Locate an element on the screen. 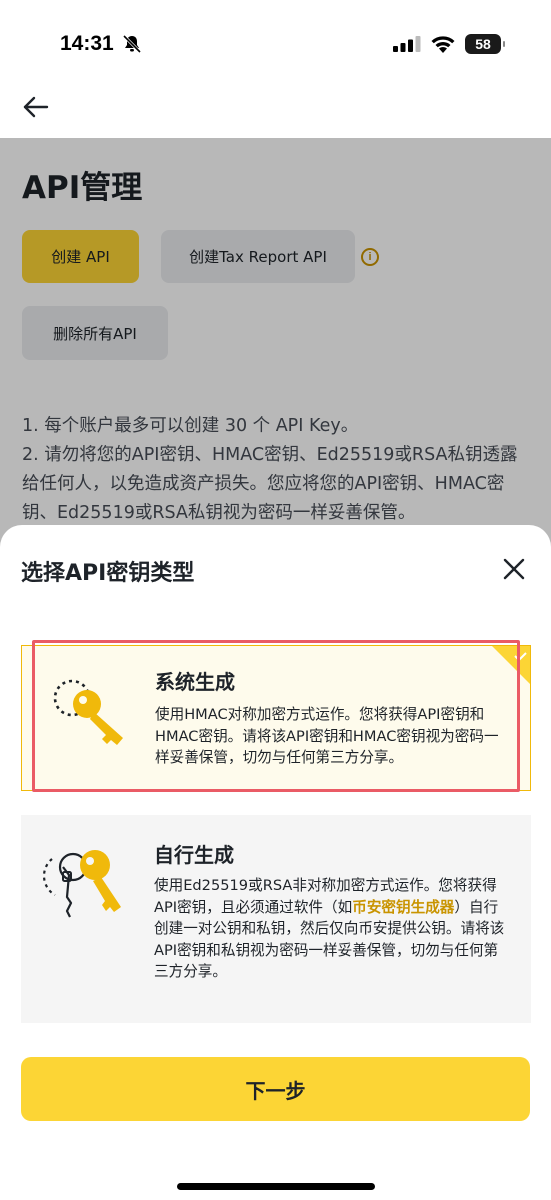 The width and height of the screenshot is (551, 1200). option-title: 自行生成 is located at coordinates (194, 855).